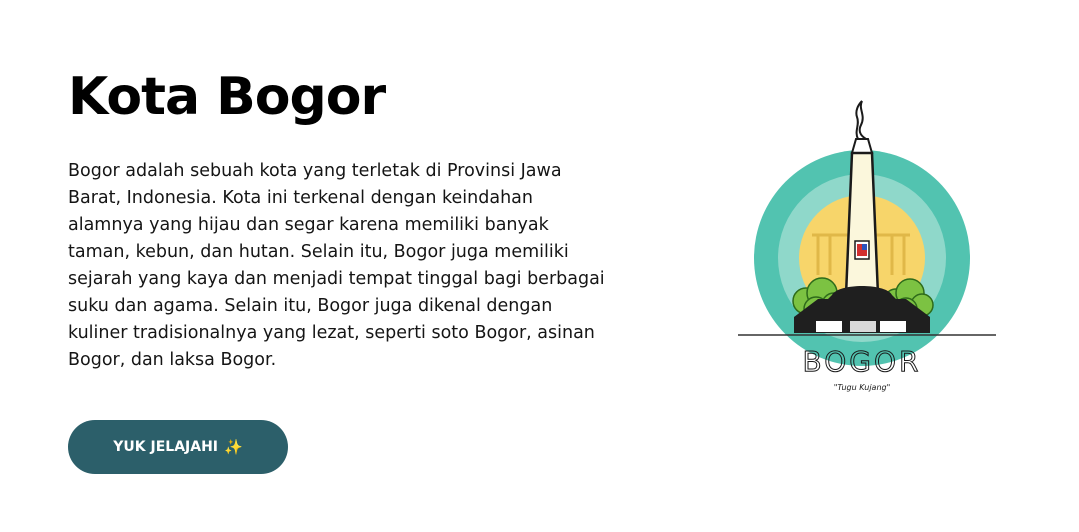  I want to click on base-stripe-right, so click(893, 326).